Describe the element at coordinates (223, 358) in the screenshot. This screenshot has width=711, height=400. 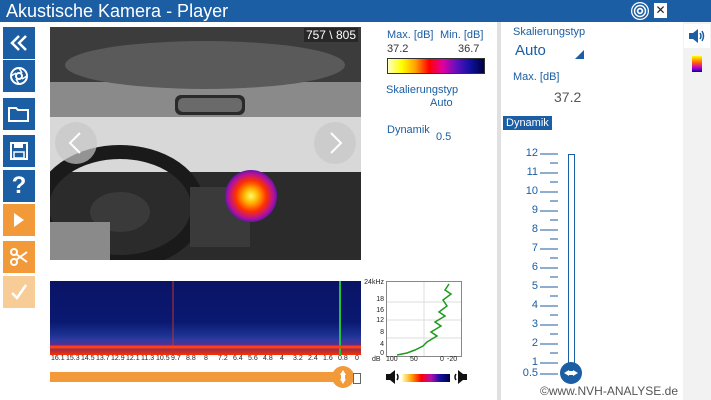
I see `time-tick: 7.2` at that location.